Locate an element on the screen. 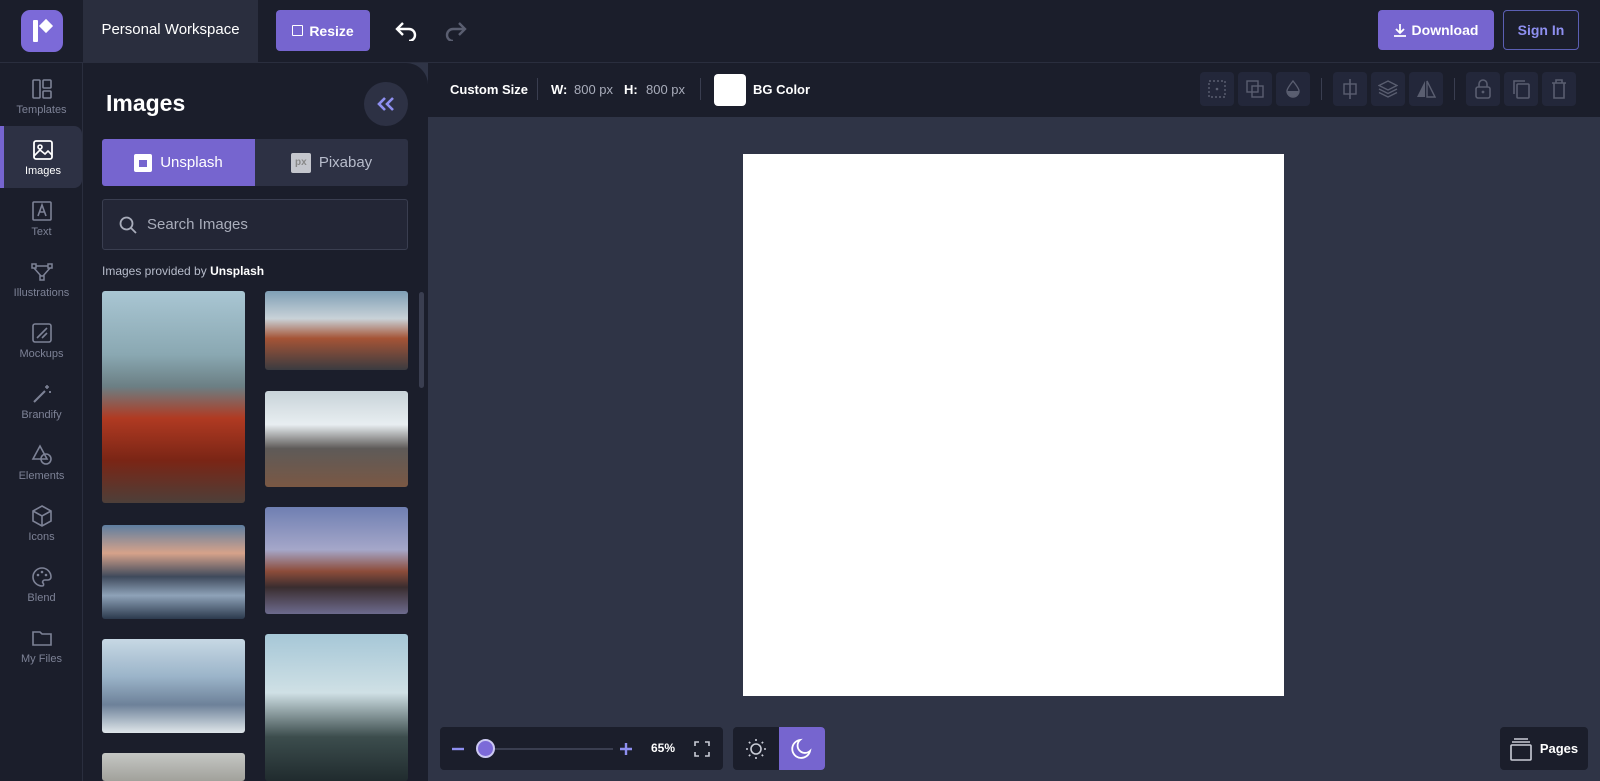 The width and height of the screenshot is (1600, 781). zoom-controls: 65% is located at coordinates (581, 748).